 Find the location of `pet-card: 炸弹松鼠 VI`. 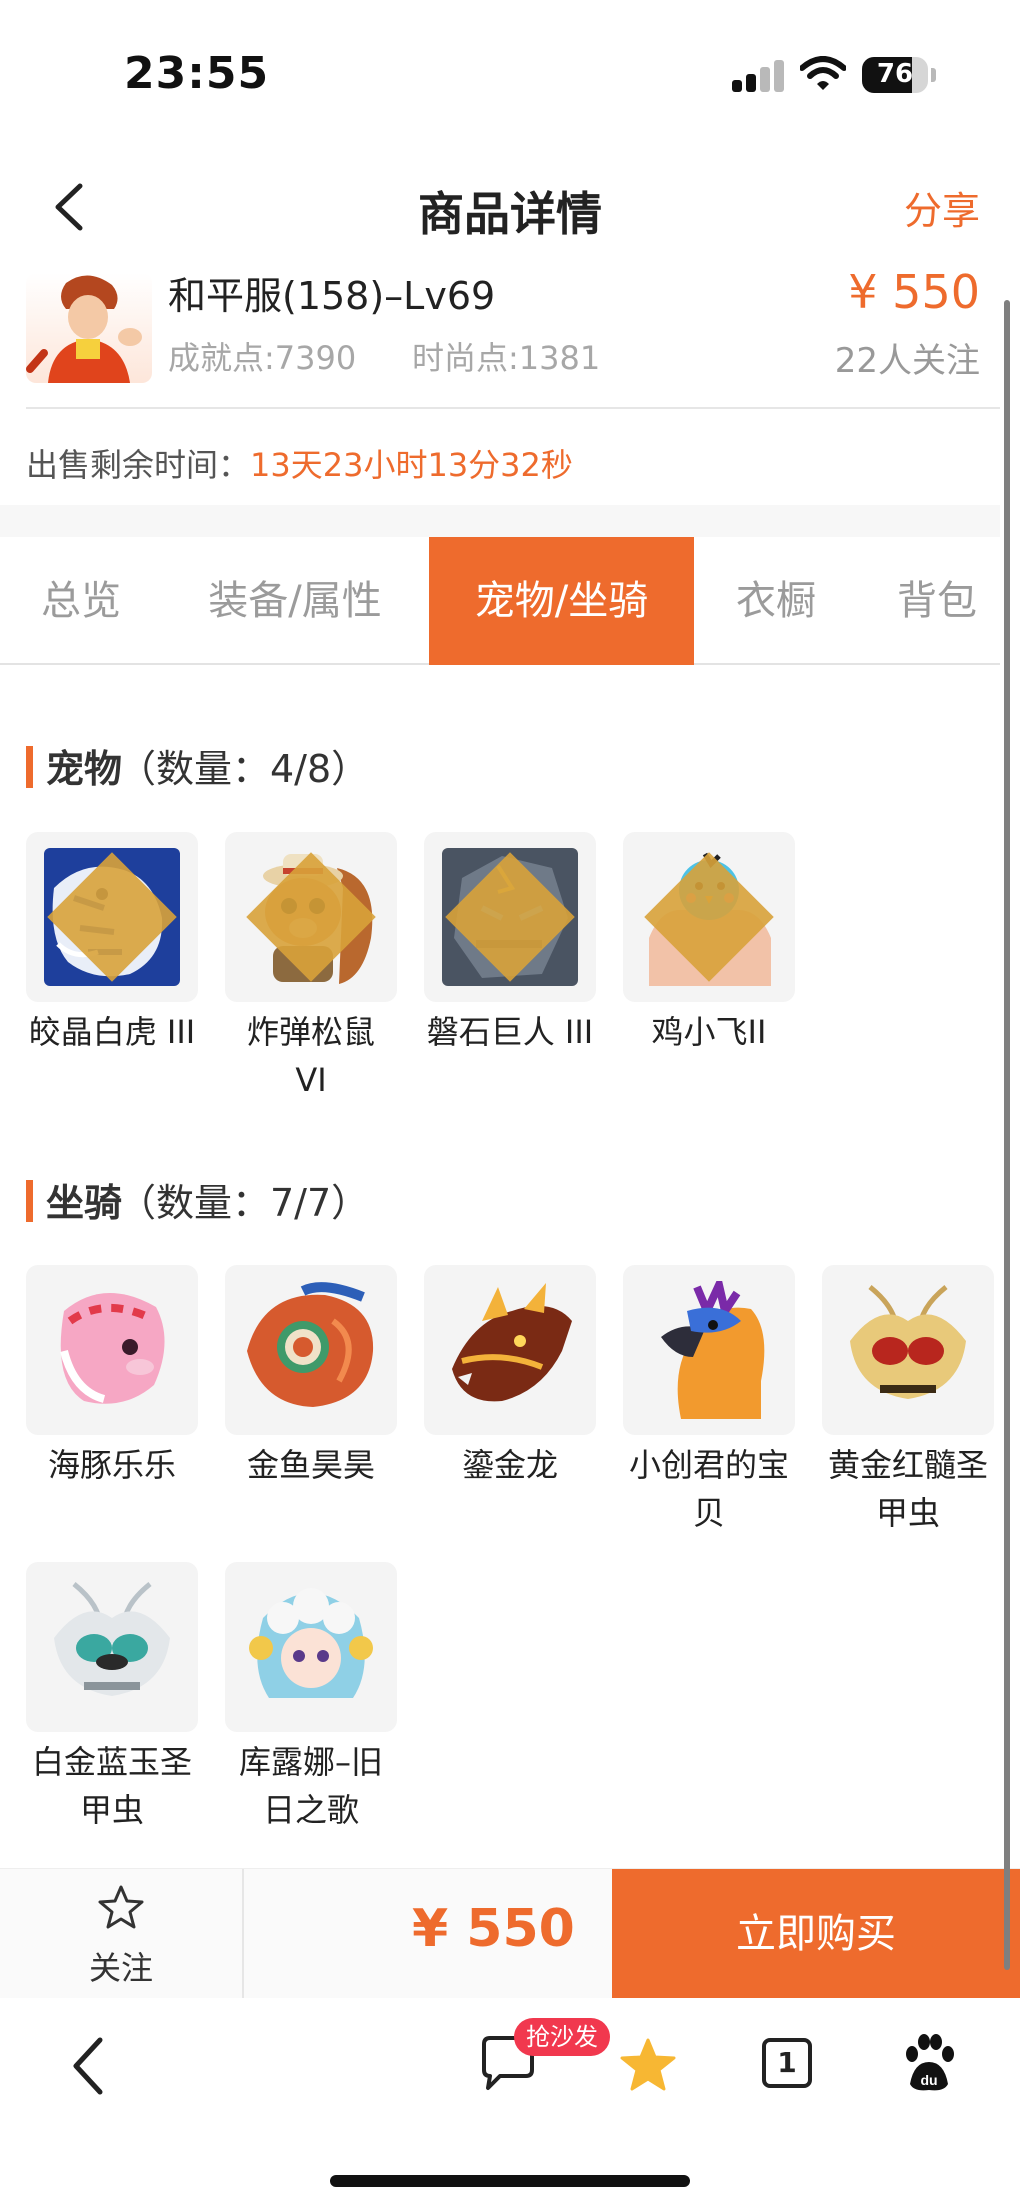

pet-card: 炸弹松鼠 VI is located at coordinates (311, 968).